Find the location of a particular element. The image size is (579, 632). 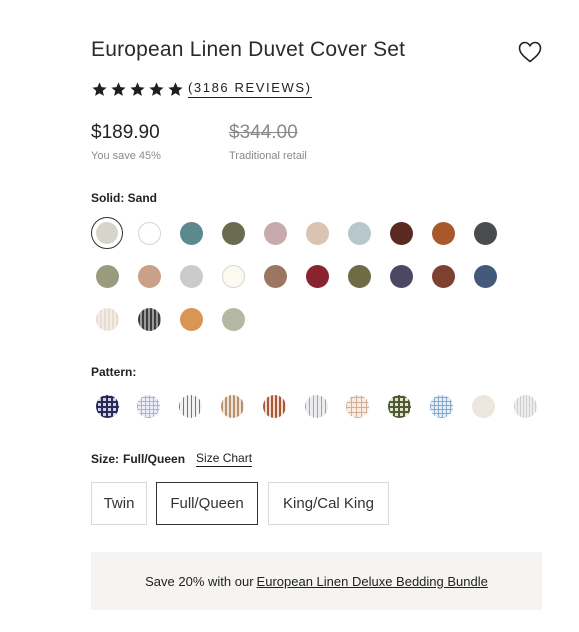

solid-swatch-sienna is located at coordinates (443, 276).